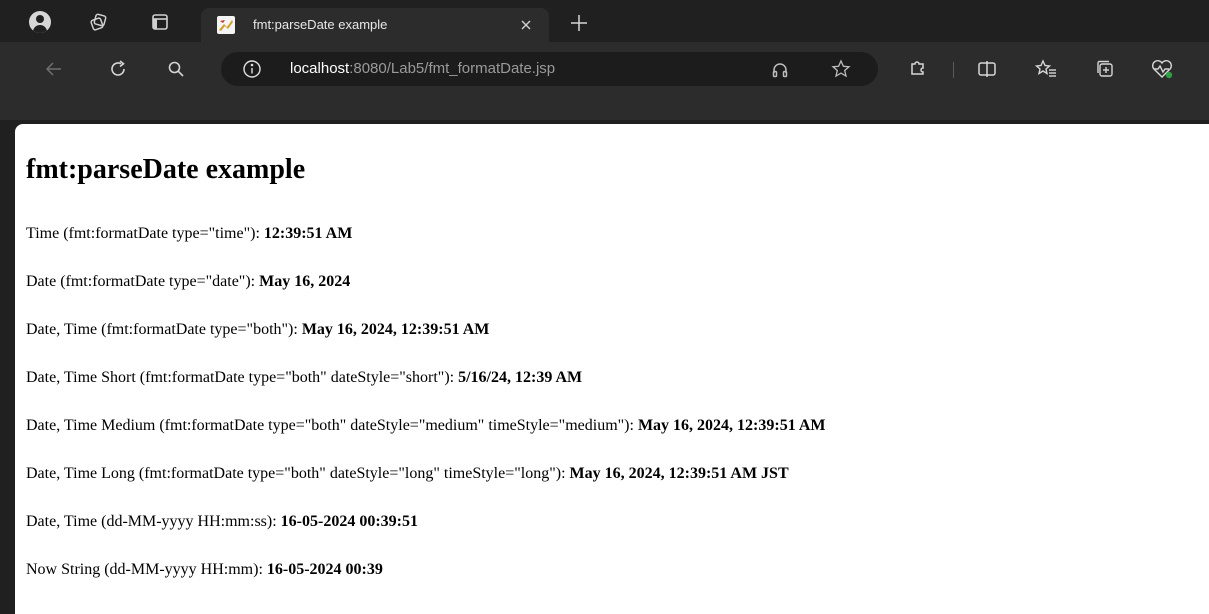  Describe the element at coordinates (145, 233) in the screenshot. I see `line-label: Time (fmt:formatDate type="time"):` at that location.